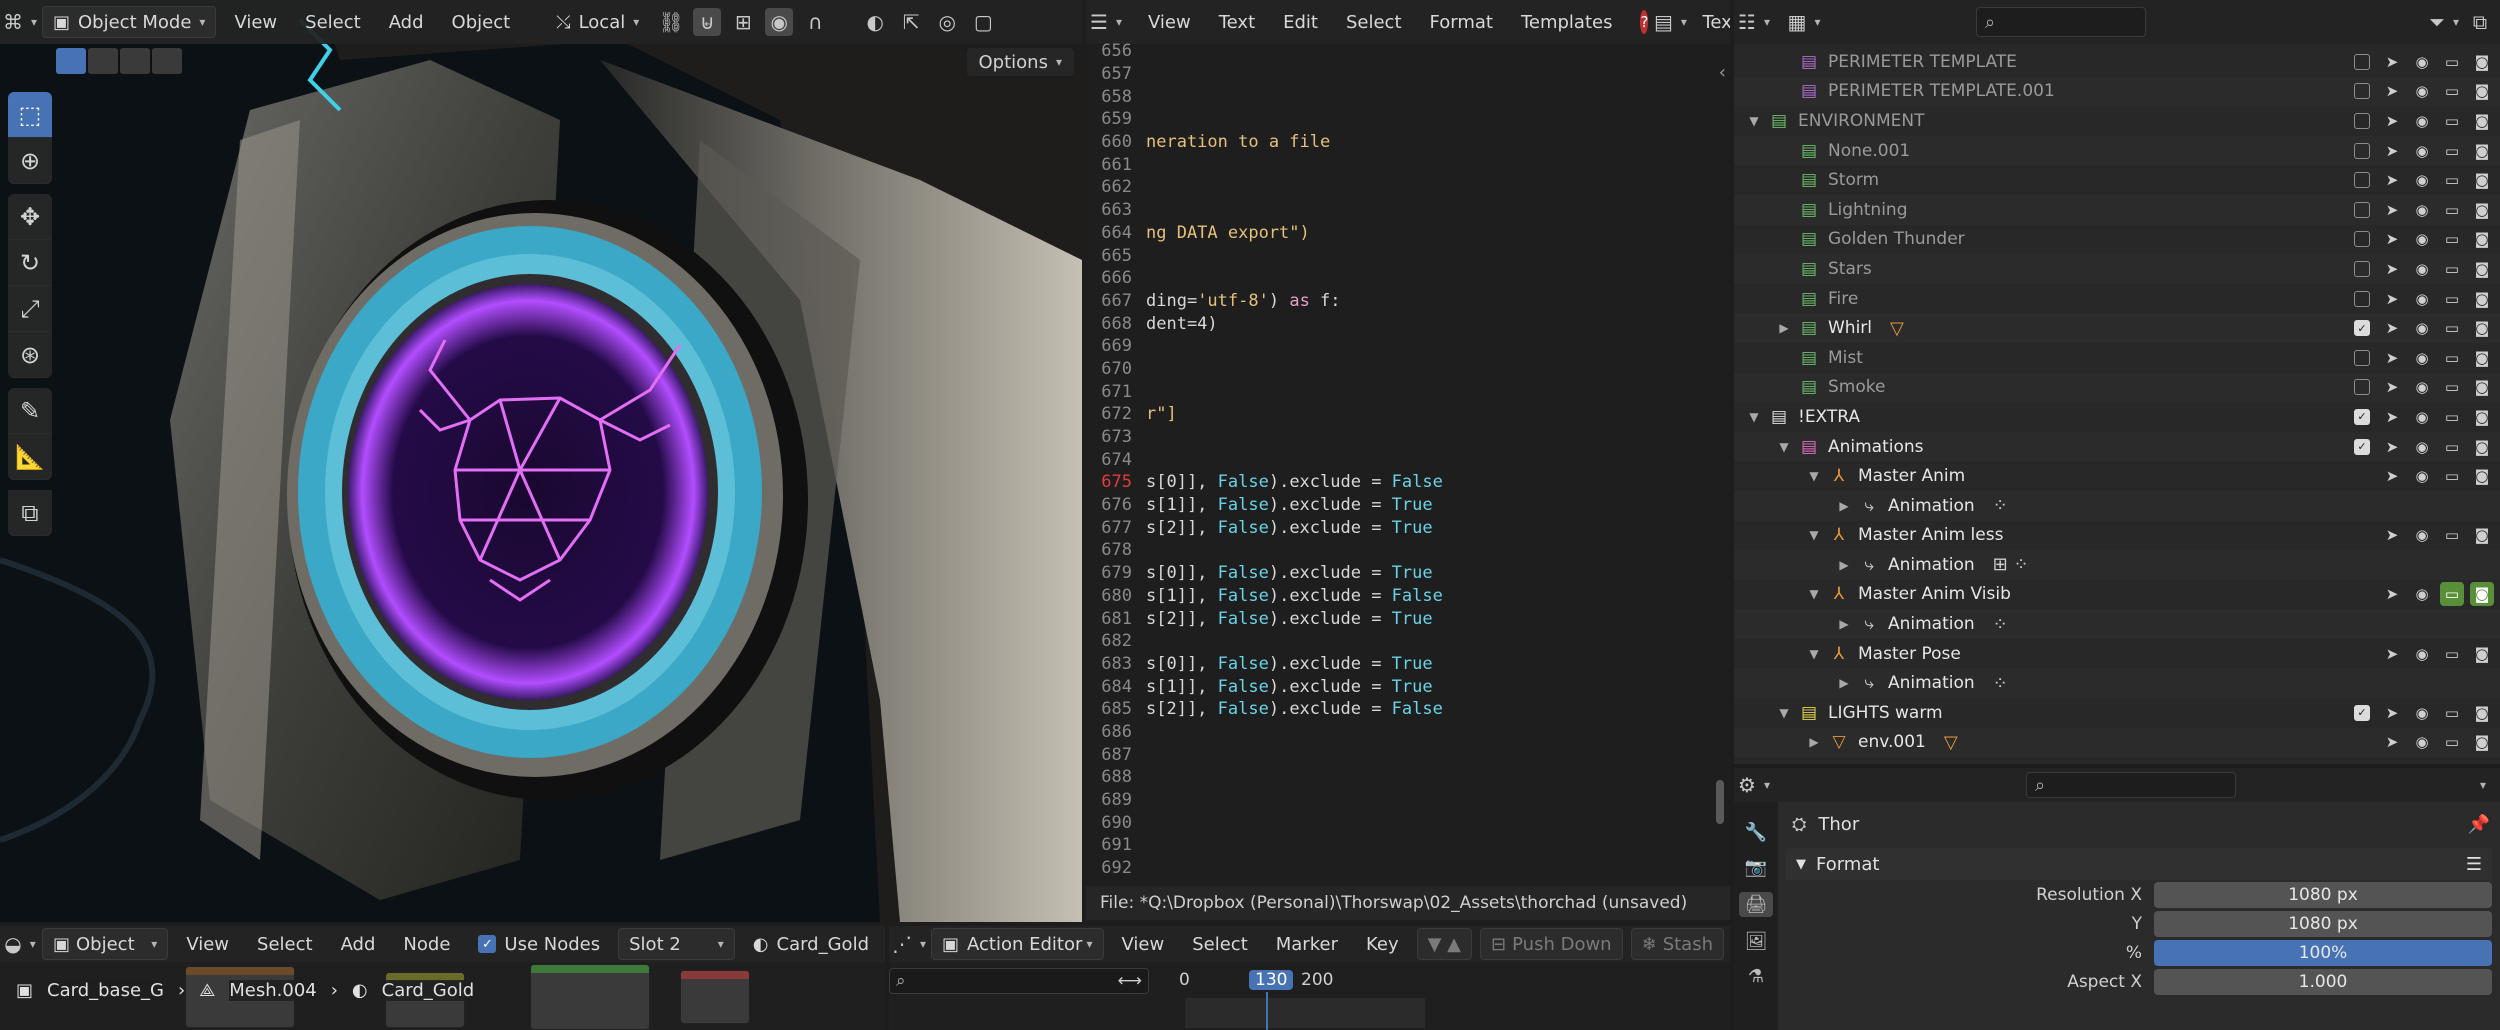  I want to click on timeline-area: ⌕ ⟷ 0 130 200, so click(1309, 998).